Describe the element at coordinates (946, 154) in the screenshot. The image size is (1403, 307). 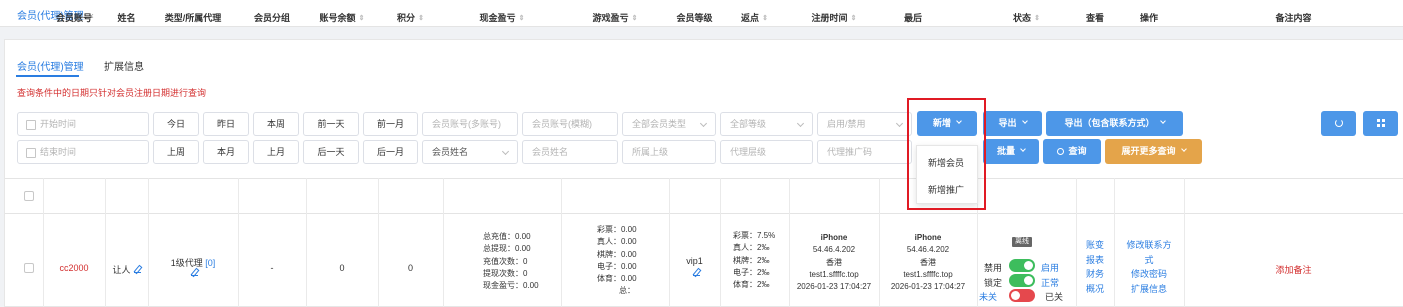
I see `highlight-box` at that location.